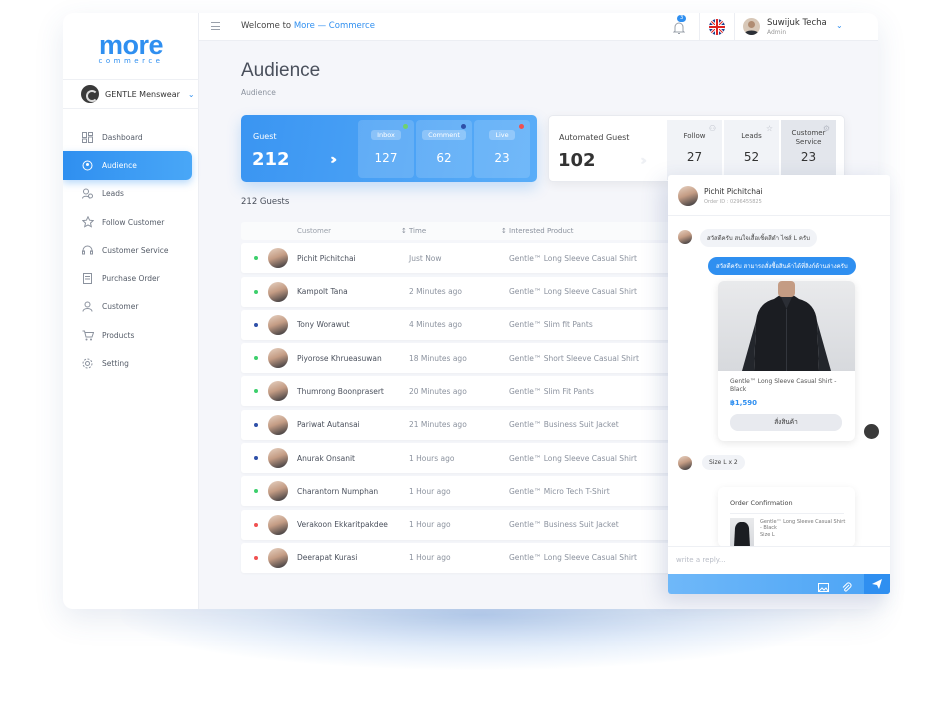  I want to click on leads-icon, so click(87, 193).